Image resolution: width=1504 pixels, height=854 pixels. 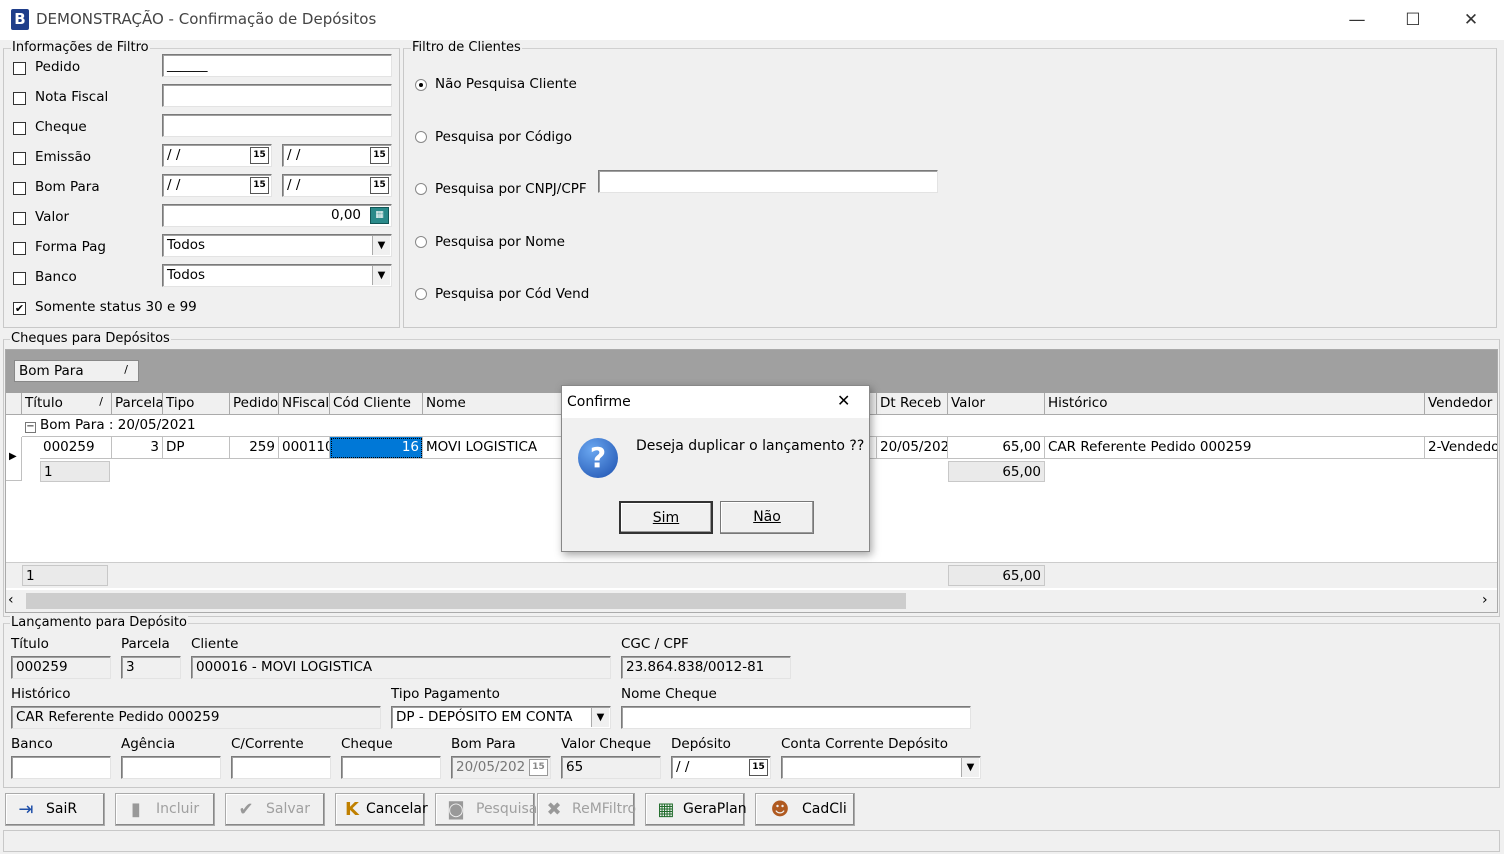 What do you see at coordinates (376, 404) in the screenshot?
I see `col-cod-cliente: Cód Cliente` at bounding box center [376, 404].